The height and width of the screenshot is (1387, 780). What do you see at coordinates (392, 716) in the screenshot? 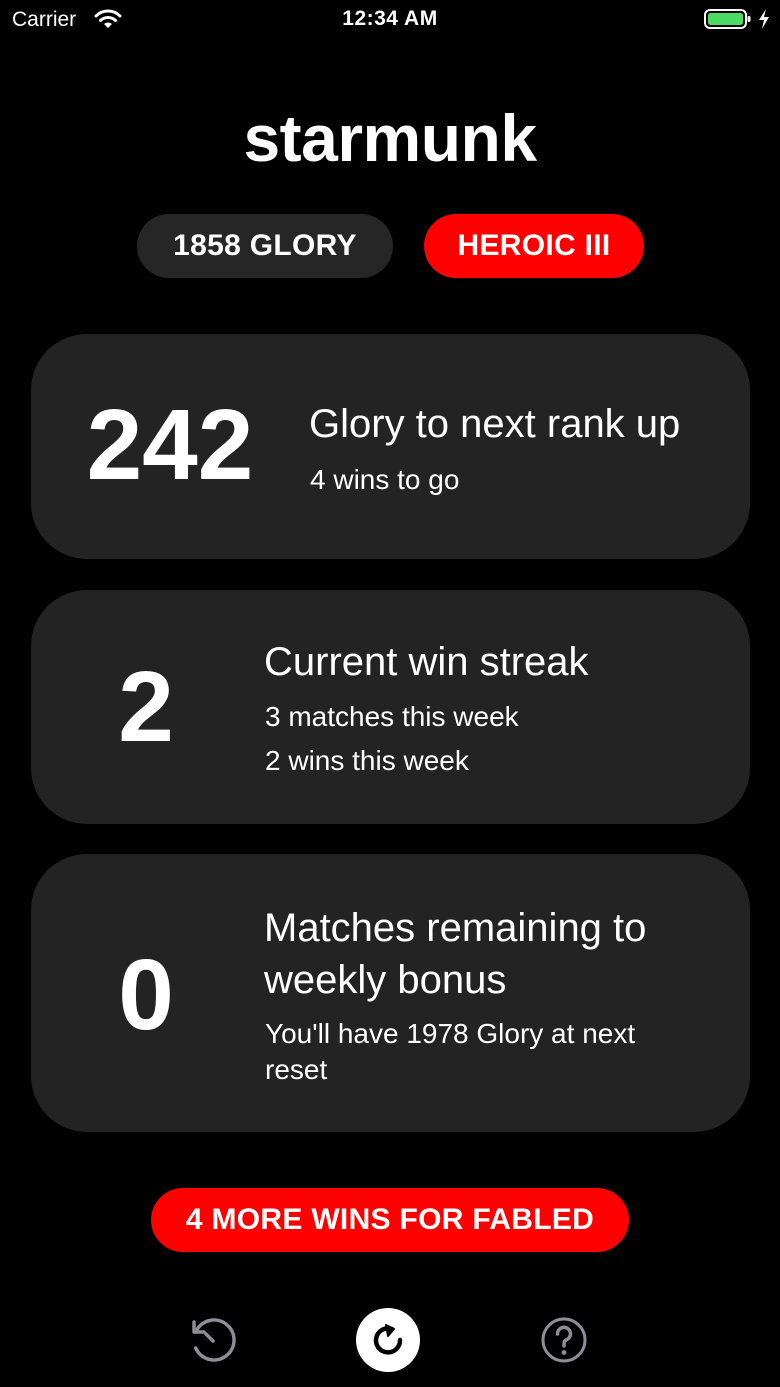
I see `weekly-matches-label: 3 matches this week` at bounding box center [392, 716].